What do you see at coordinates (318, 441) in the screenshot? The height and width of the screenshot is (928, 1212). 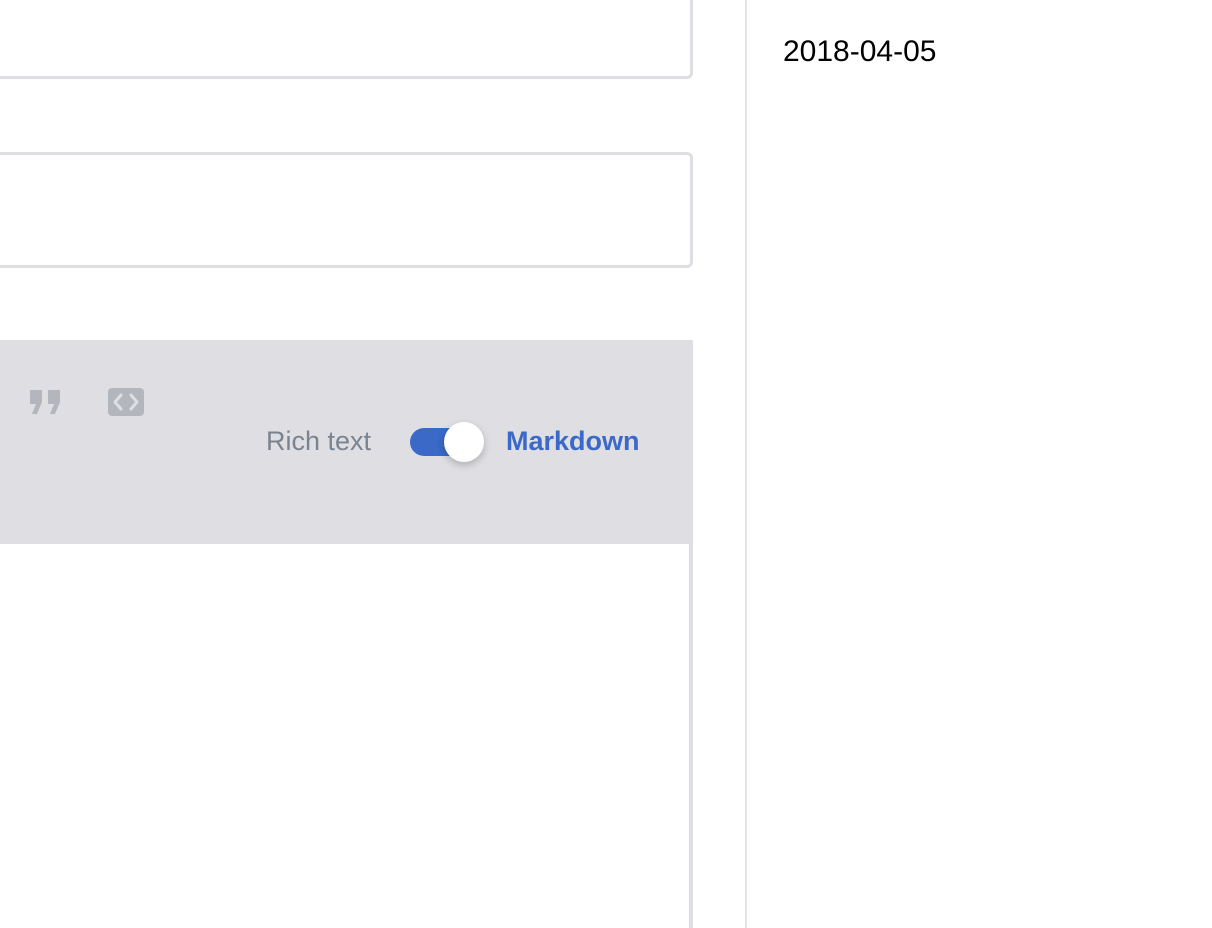 I see `rich-text-label: Rich text` at bounding box center [318, 441].